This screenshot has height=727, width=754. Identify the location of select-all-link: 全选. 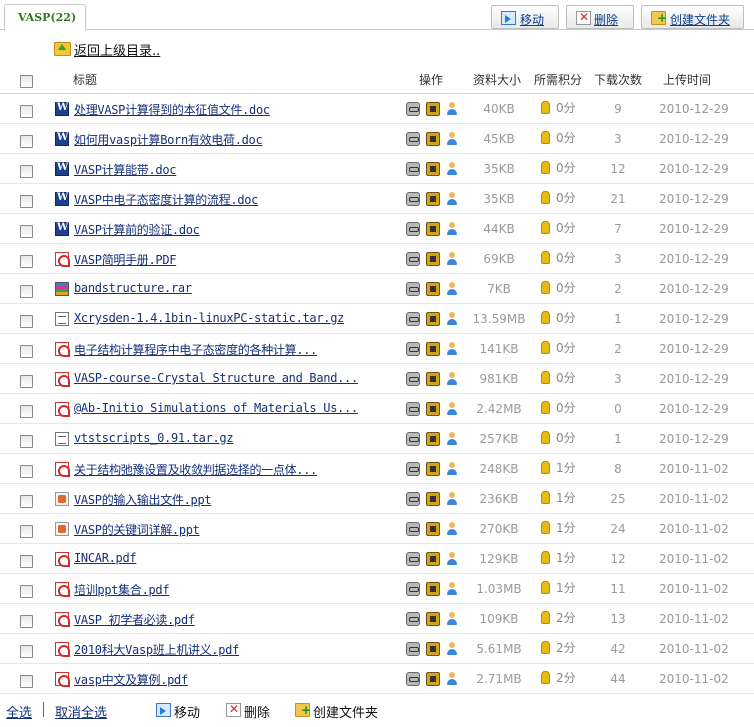
(19, 711).